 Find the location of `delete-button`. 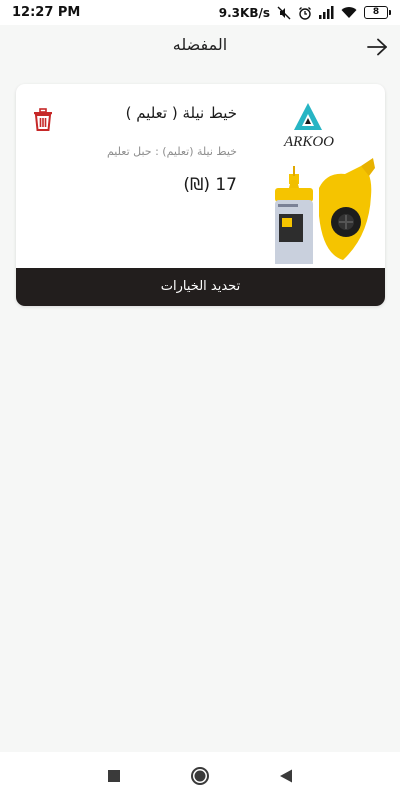

delete-button is located at coordinates (43, 120).